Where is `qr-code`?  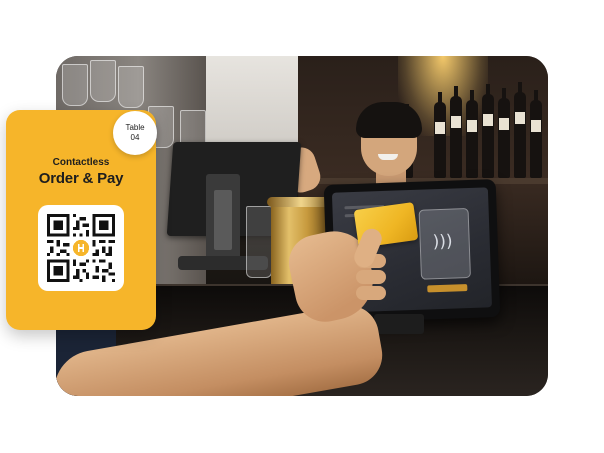 qr-code is located at coordinates (81, 248).